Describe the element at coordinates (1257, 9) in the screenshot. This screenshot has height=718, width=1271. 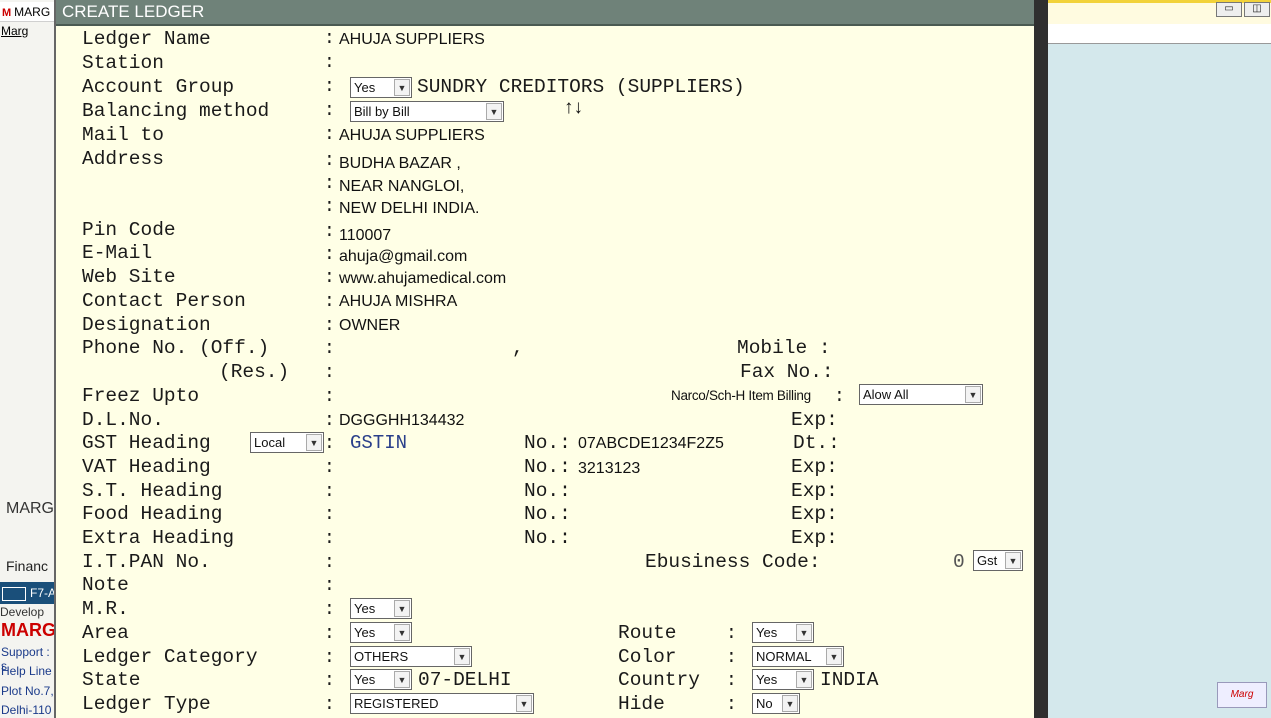
I see `restore-icon: ◫` at that location.